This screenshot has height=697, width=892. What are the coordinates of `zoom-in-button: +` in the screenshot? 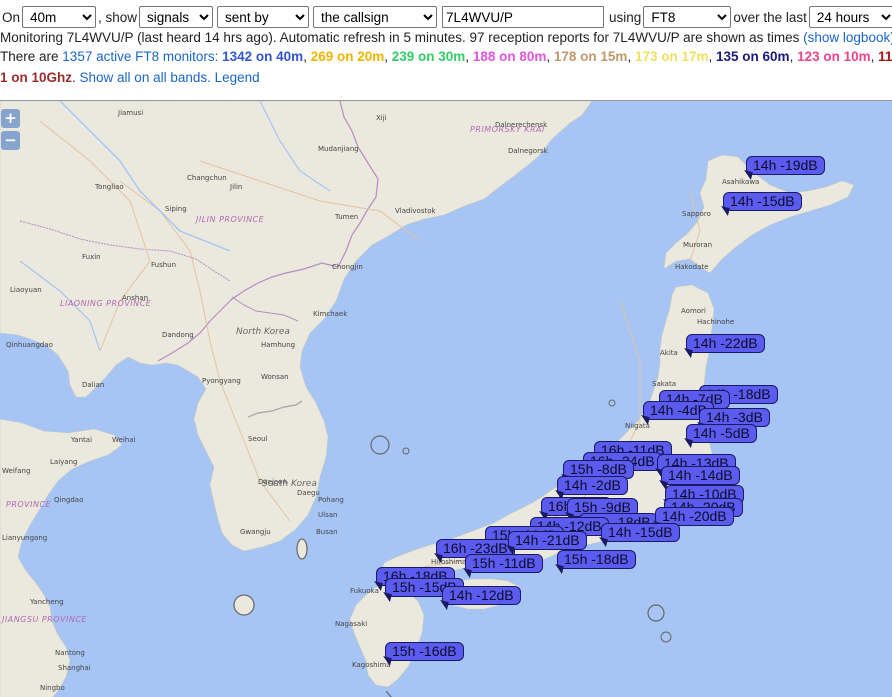 It's located at (10, 118).